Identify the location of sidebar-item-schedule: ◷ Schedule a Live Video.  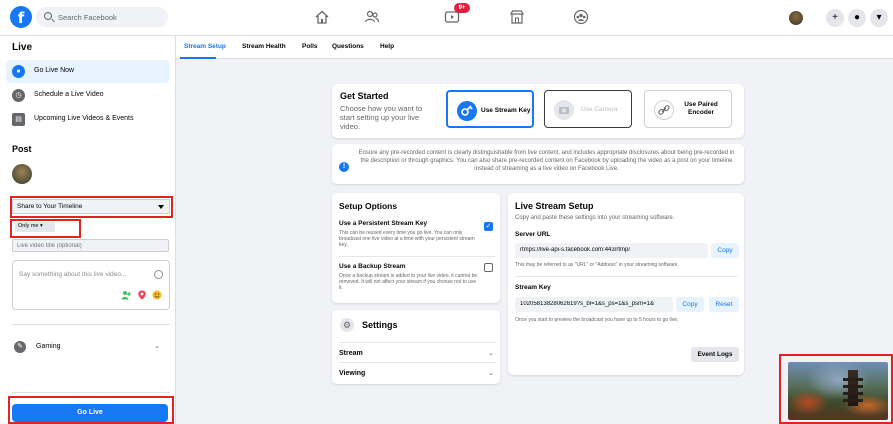
(88, 95).